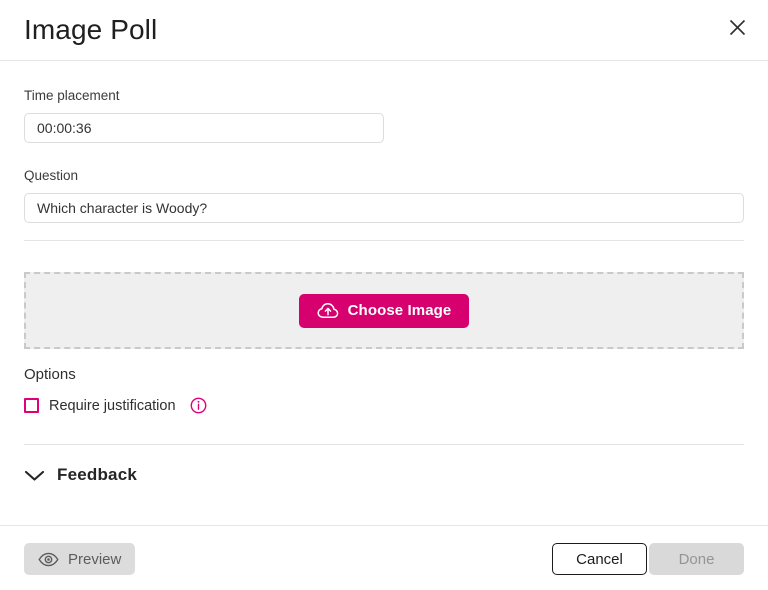  Describe the element at coordinates (328, 311) in the screenshot. I see `cloud-upload-icon` at that location.